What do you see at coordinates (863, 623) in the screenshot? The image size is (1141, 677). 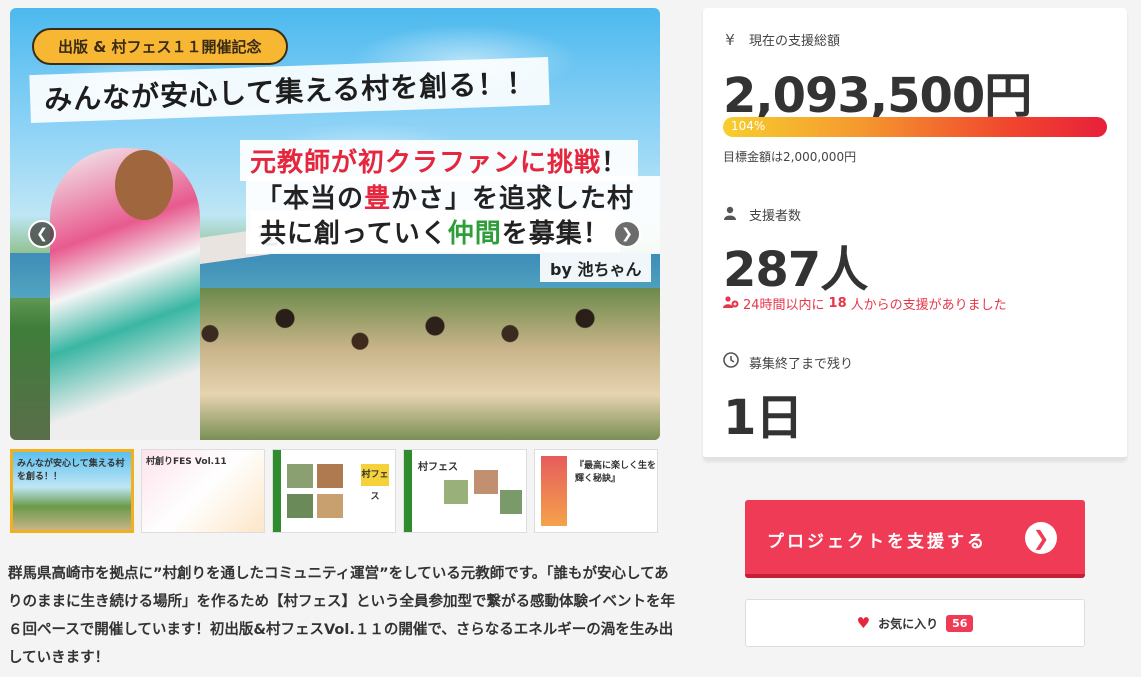 I see `heart-icon: ♥` at bounding box center [863, 623].